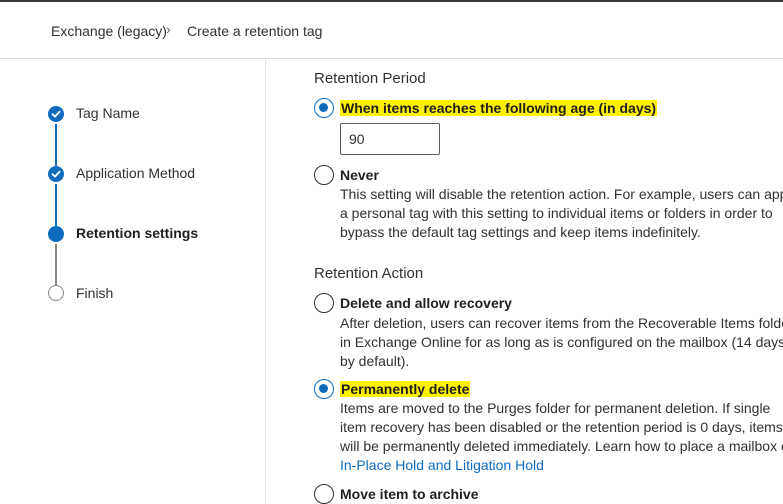 Image resolution: width=783 pixels, height=504 pixels. I want to click on pending-step-indicator, so click(56, 293).